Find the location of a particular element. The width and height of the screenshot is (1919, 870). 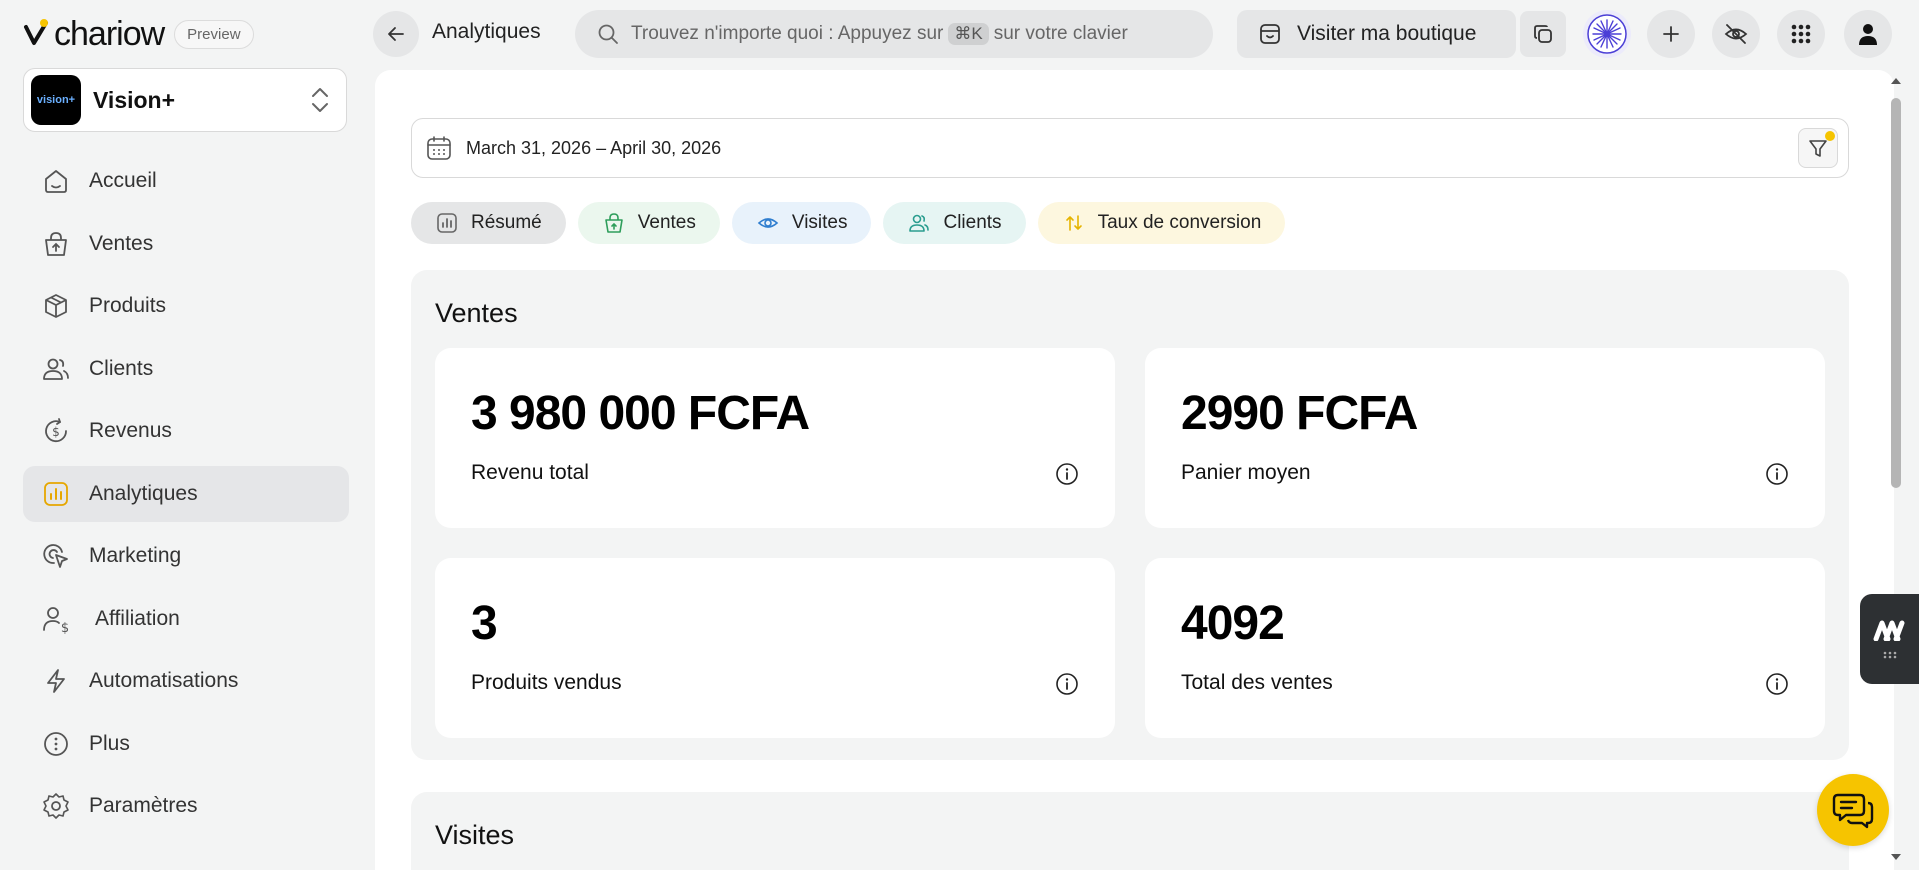

store-avatar: vision+ is located at coordinates (56, 100).